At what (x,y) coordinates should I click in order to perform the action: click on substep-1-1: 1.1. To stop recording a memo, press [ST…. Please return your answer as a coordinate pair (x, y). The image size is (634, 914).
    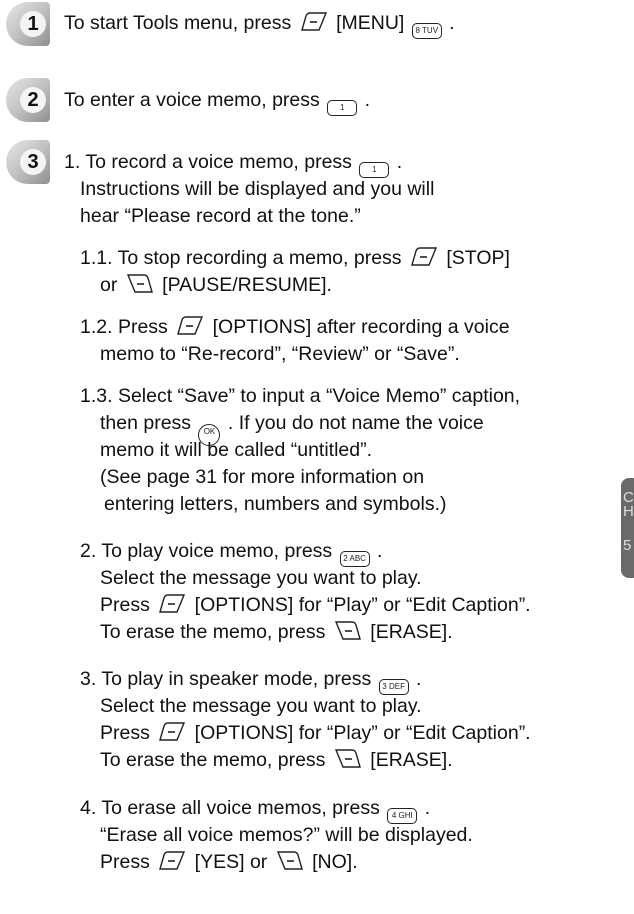
    Looking at the image, I should click on (295, 257).